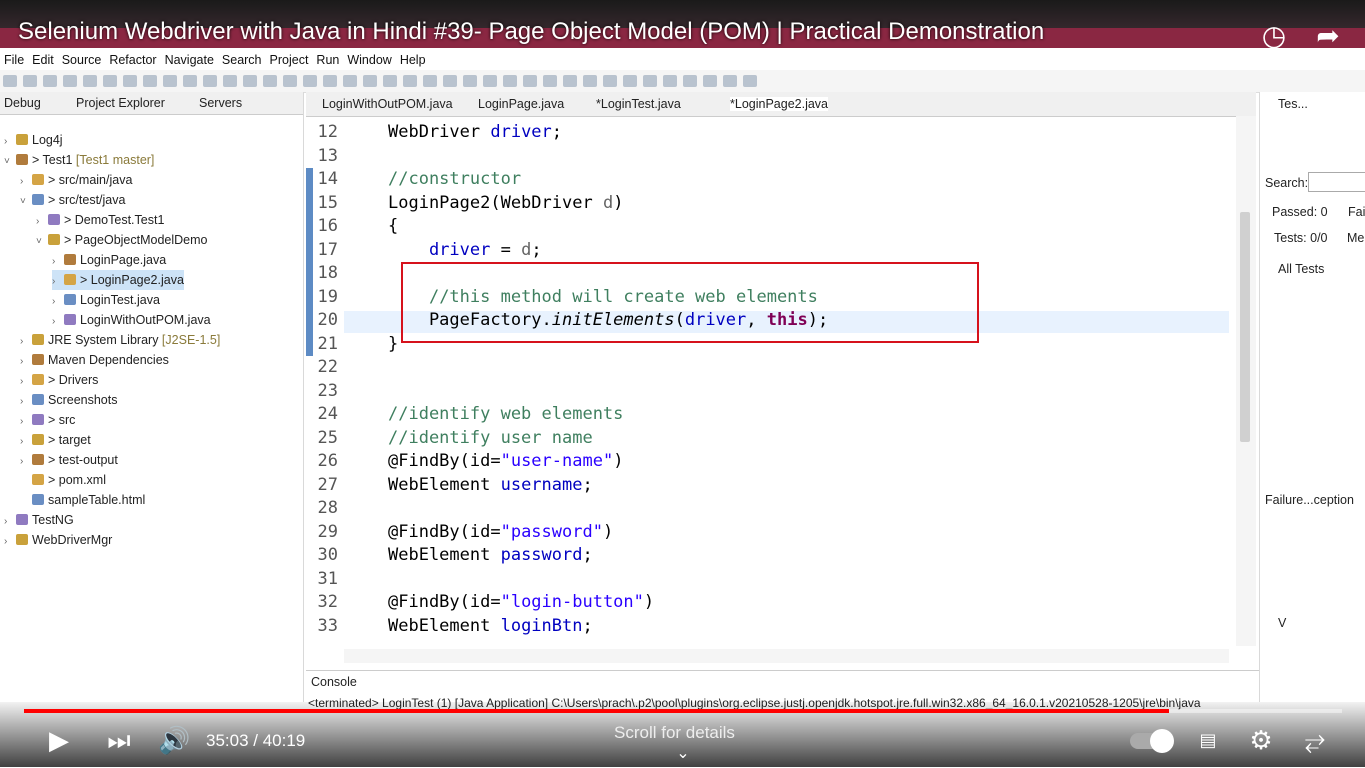  What do you see at coordinates (14, 60) in the screenshot?
I see `menu-file: File` at bounding box center [14, 60].